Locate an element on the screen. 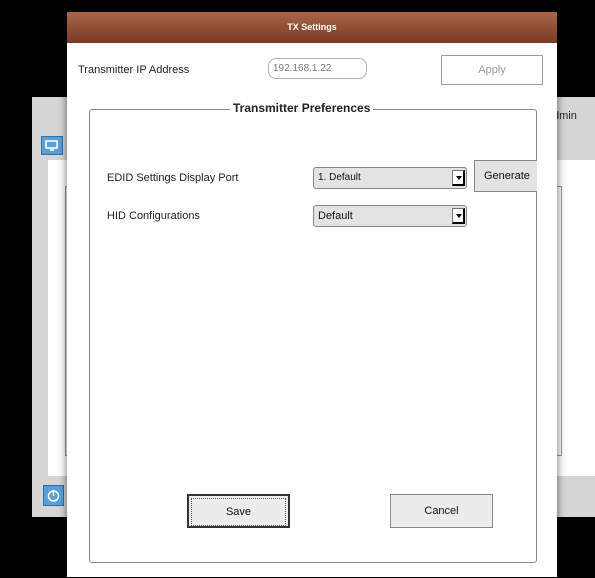  save-button: Save is located at coordinates (238, 511).